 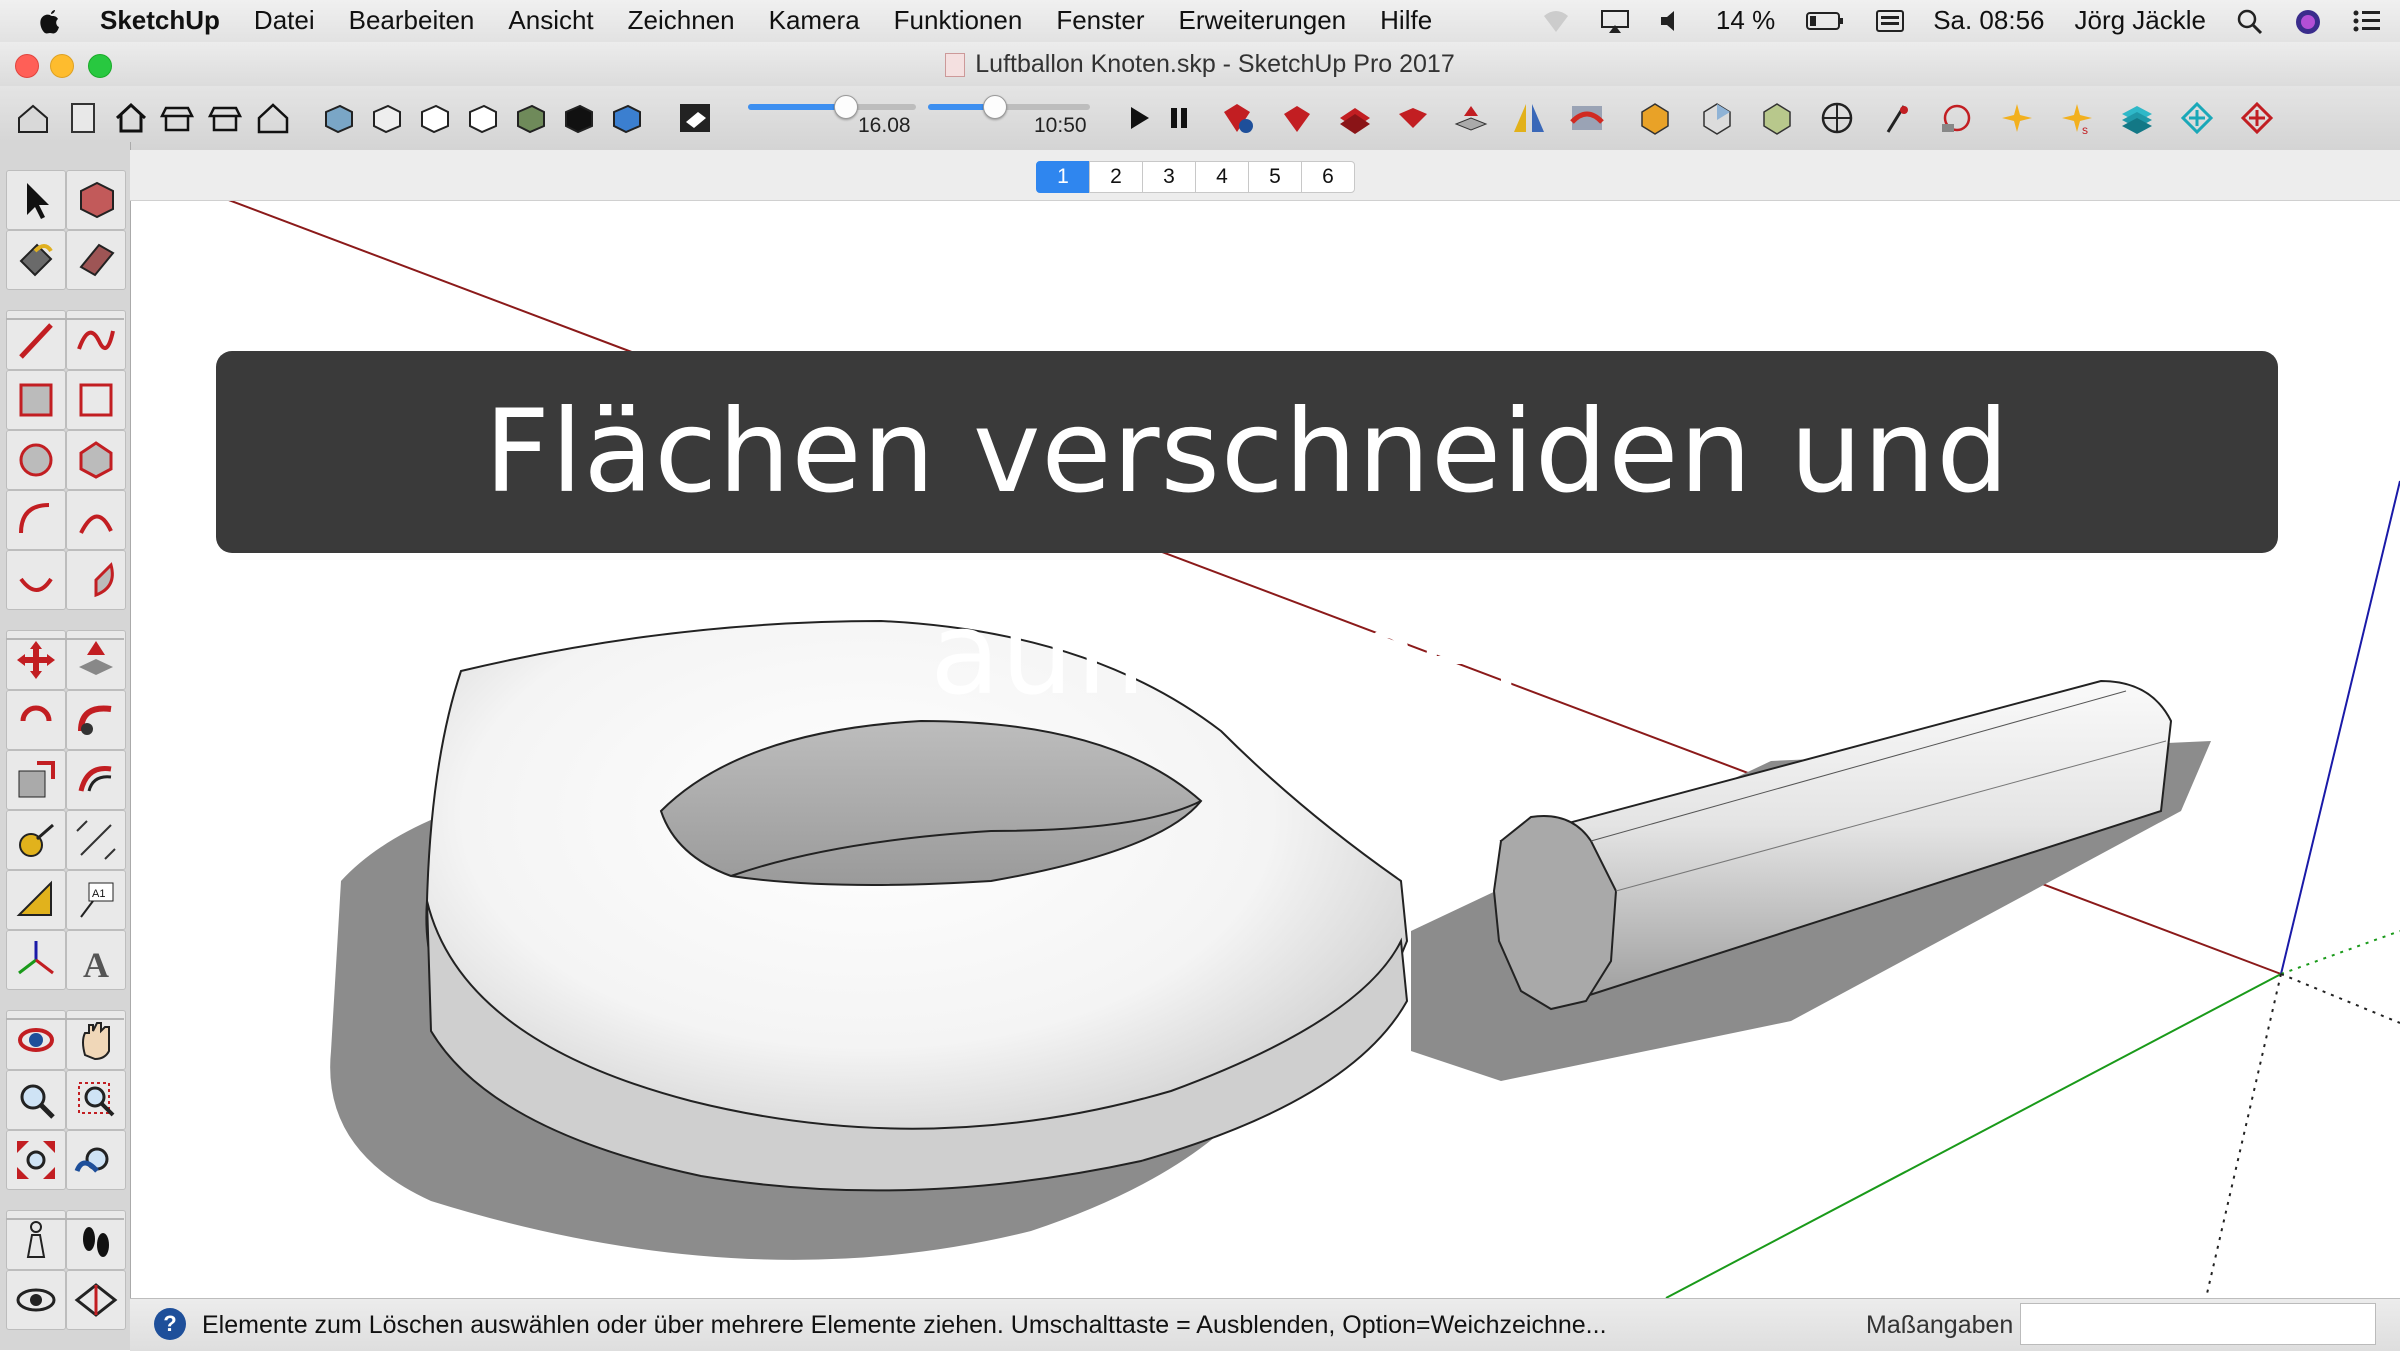 What do you see at coordinates (1262, 20) in the screenshot?
I see `menu-erweiterungen: Erweiterungen` at bounding box center [1262, 20].